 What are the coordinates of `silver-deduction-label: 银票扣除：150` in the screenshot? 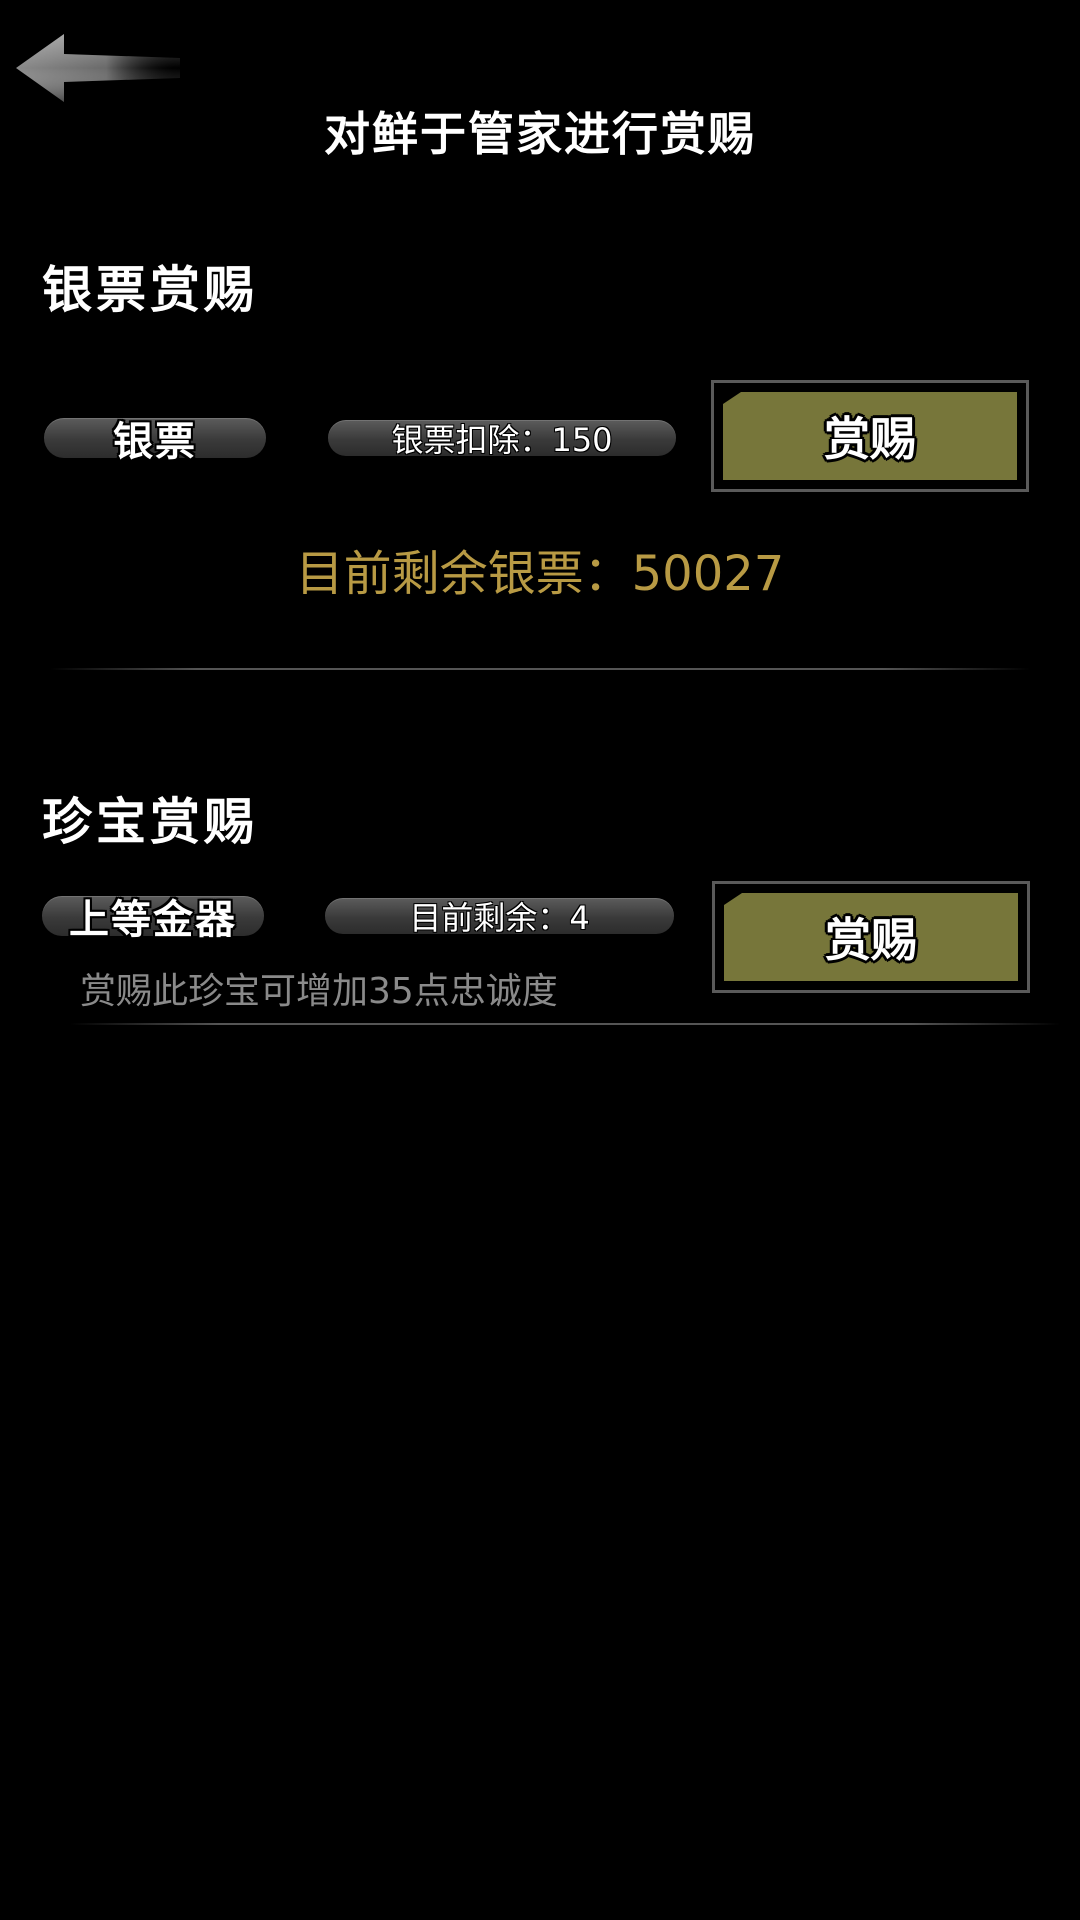 It's located at (502, 440).